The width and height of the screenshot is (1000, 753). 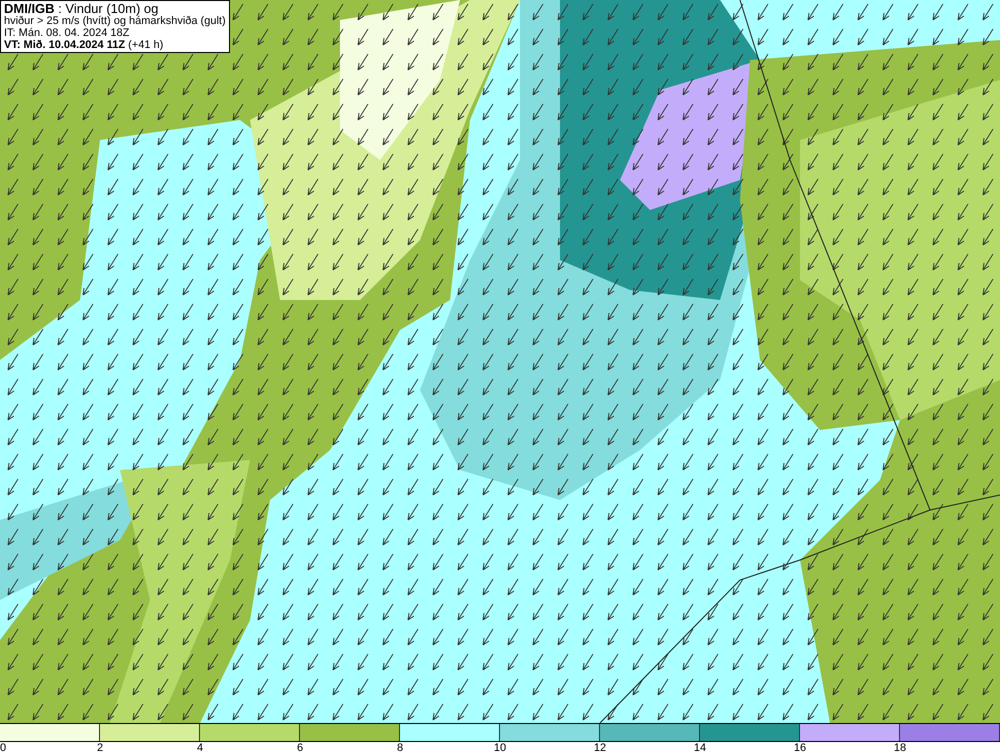 I want to click on legend-label: 8, so click(x=400, y=747).